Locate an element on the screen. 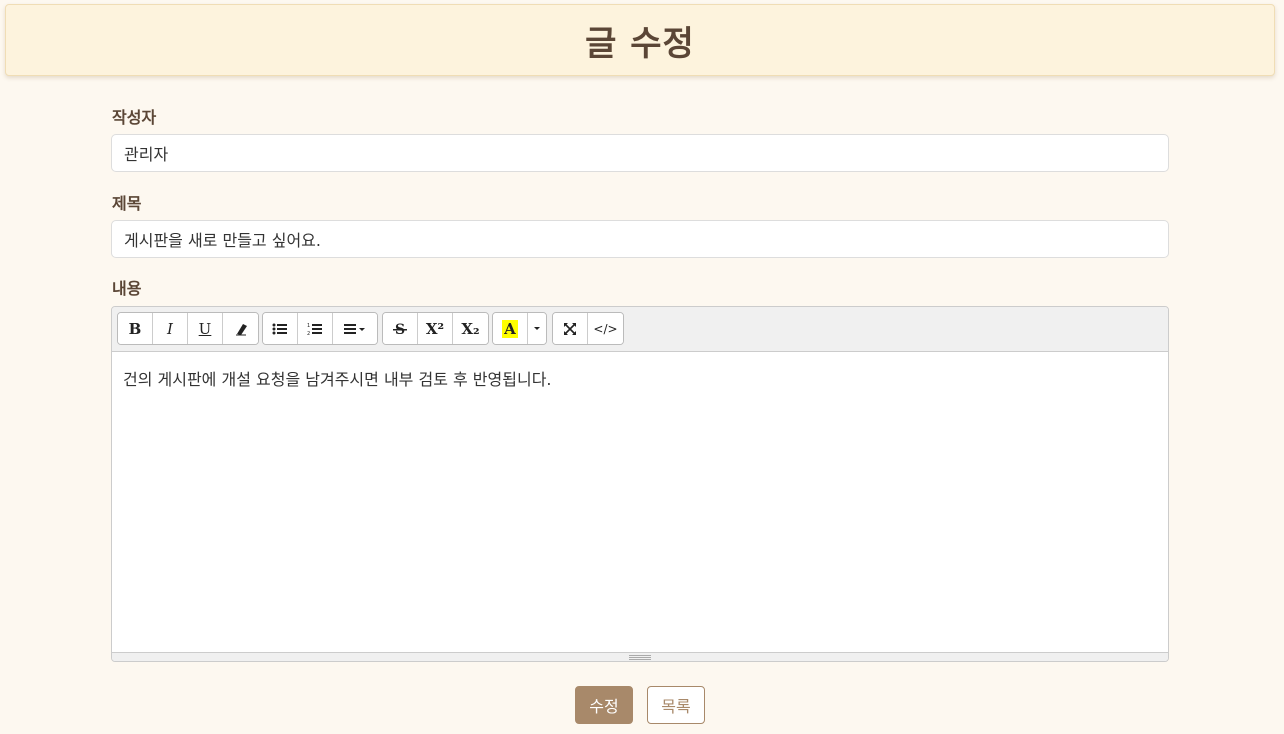  subscript-button: X₂ is located at coordinates (470, 328).